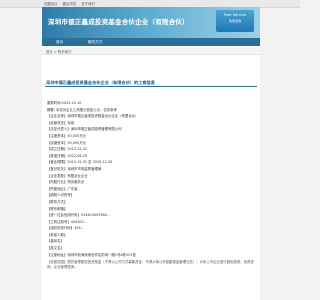  I want to click on info-line: 【法定代表人】深圳市德正鑫成投资管理有限公司, so click(84, 129).